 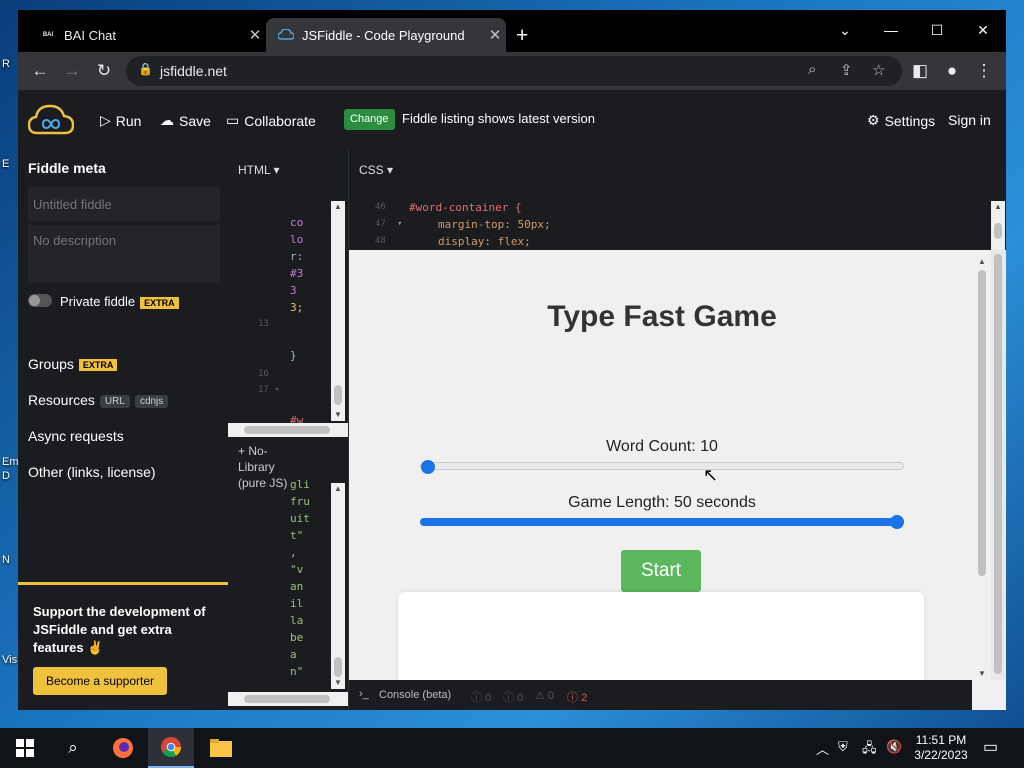 I want to click on desktop-icon-label: R, so click(x=6, y=64).